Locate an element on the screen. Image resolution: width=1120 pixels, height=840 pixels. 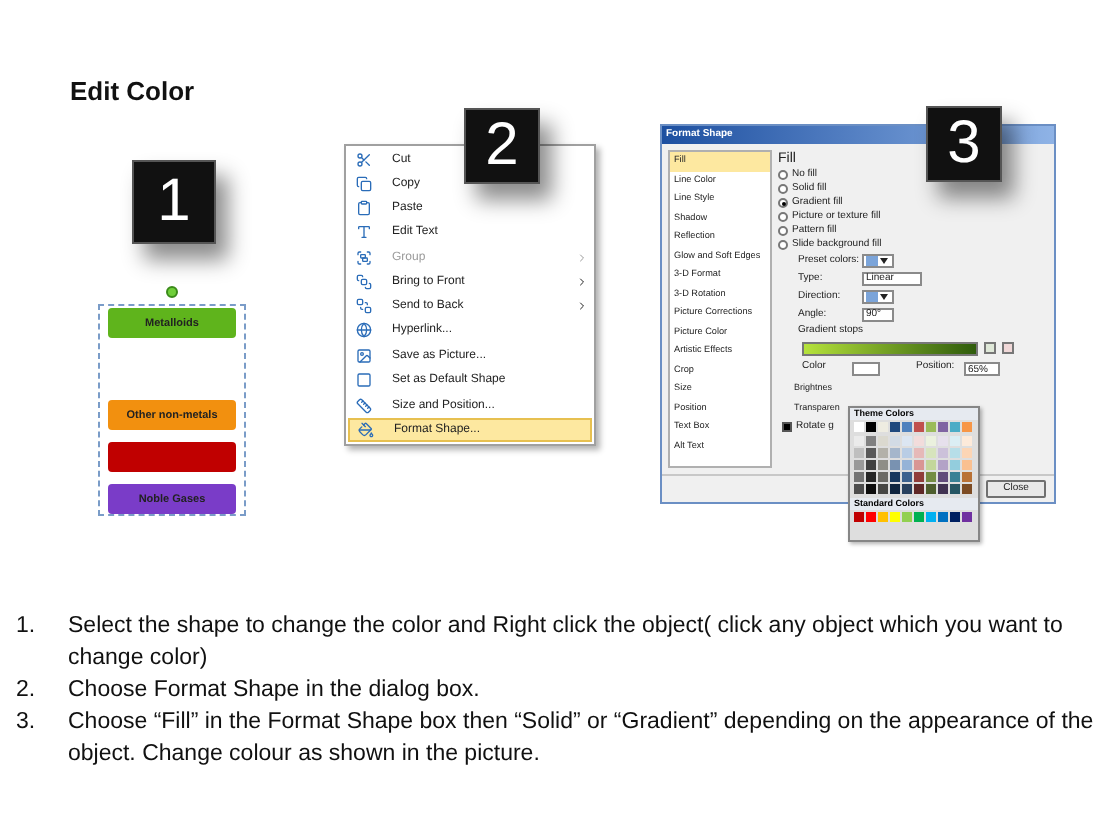
checkbox is located at coordinates (787, 427).